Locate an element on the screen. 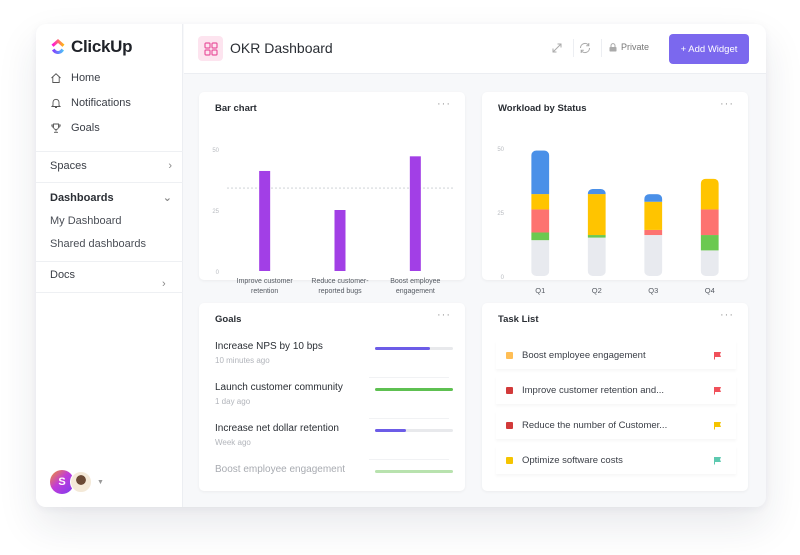 This screenshot has width=800, height=555. workload-by-status-widget: Workload by Status ··· 0 25 50 Q1 Q2 Q3 Q4 is located at coordinates (615, 193).